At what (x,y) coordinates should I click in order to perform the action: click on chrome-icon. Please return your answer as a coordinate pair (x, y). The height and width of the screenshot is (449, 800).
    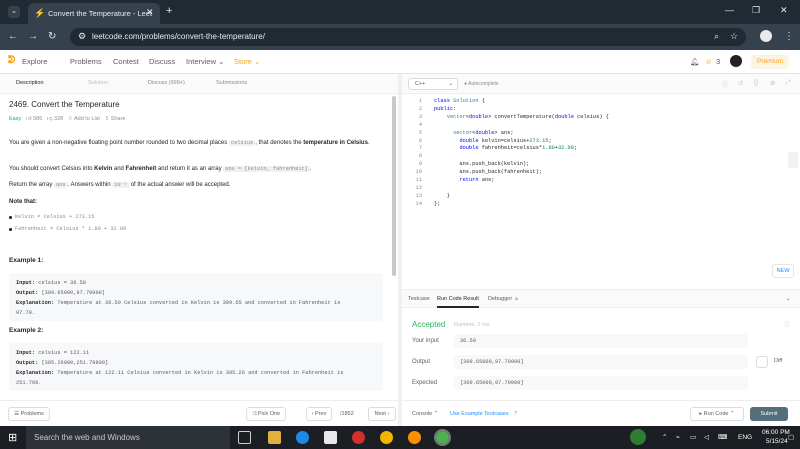
    Looking at the image, I should click on (386, 437).